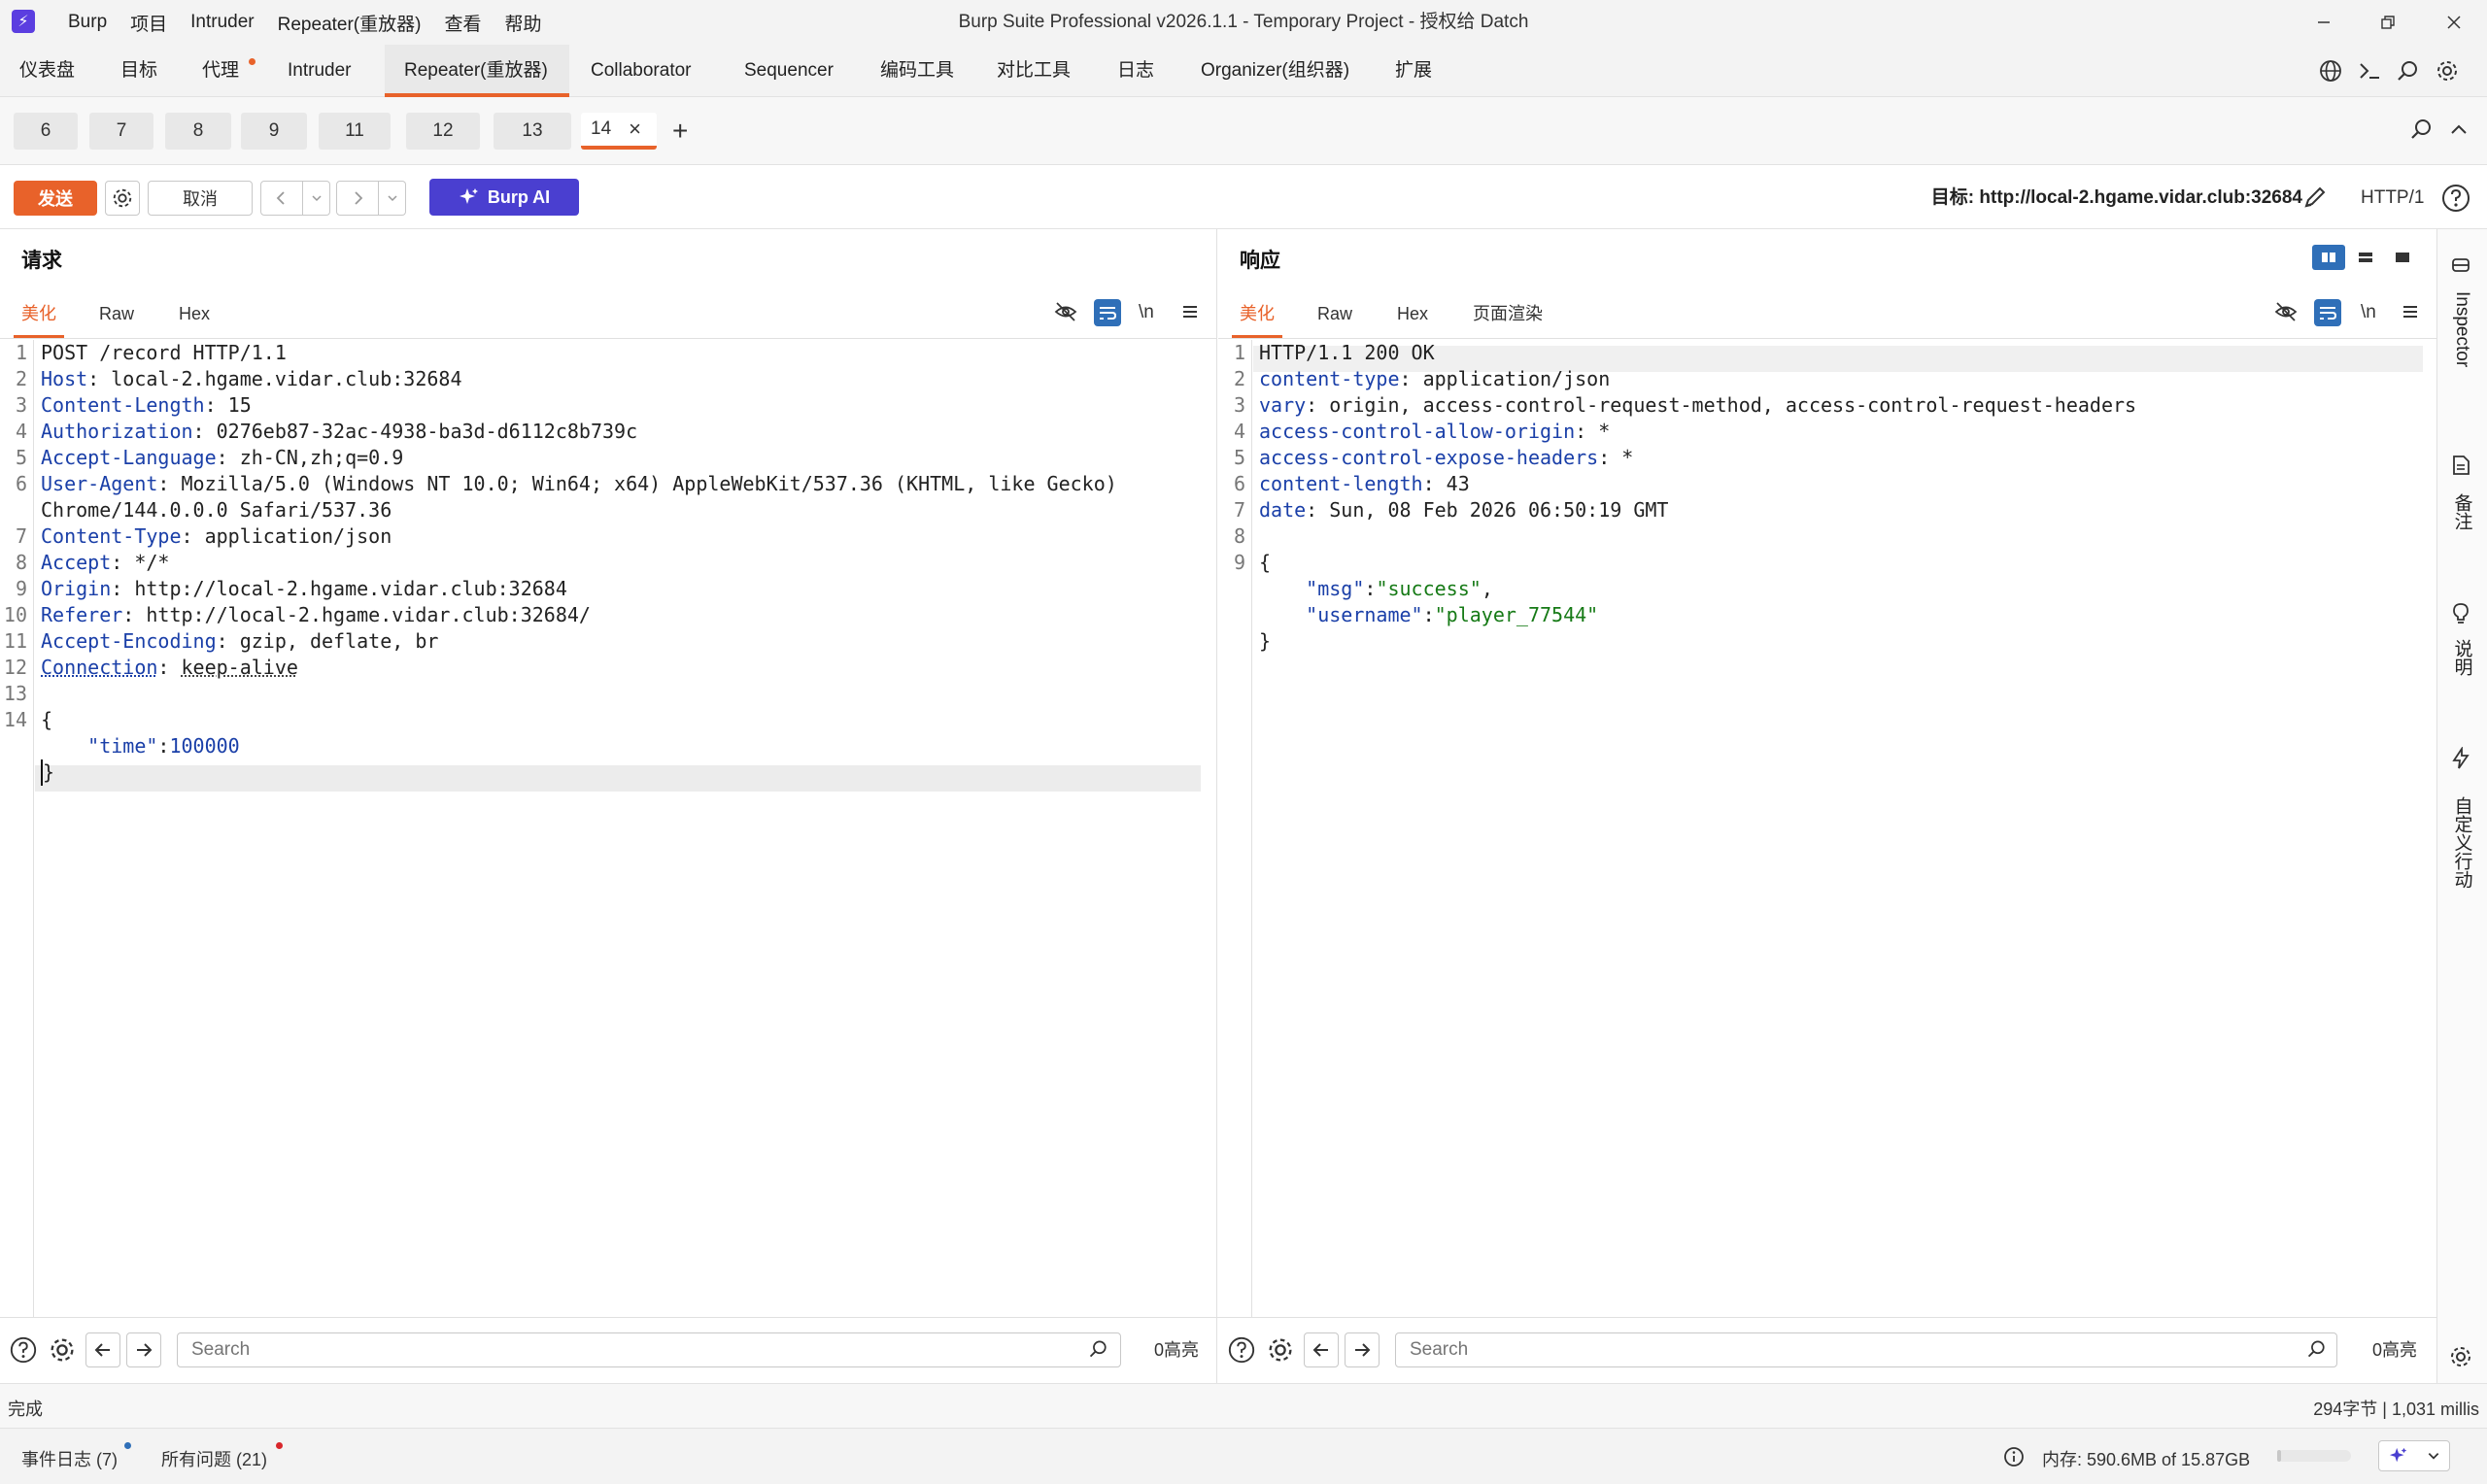 This screenshot has width=2487, height=1484. Describe the element at coordinates (220, 71) in the screenshot. I see `tab-proxy: 代理` at that location.